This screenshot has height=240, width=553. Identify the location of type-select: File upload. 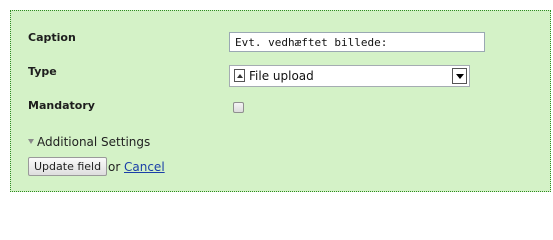
(349, 76).